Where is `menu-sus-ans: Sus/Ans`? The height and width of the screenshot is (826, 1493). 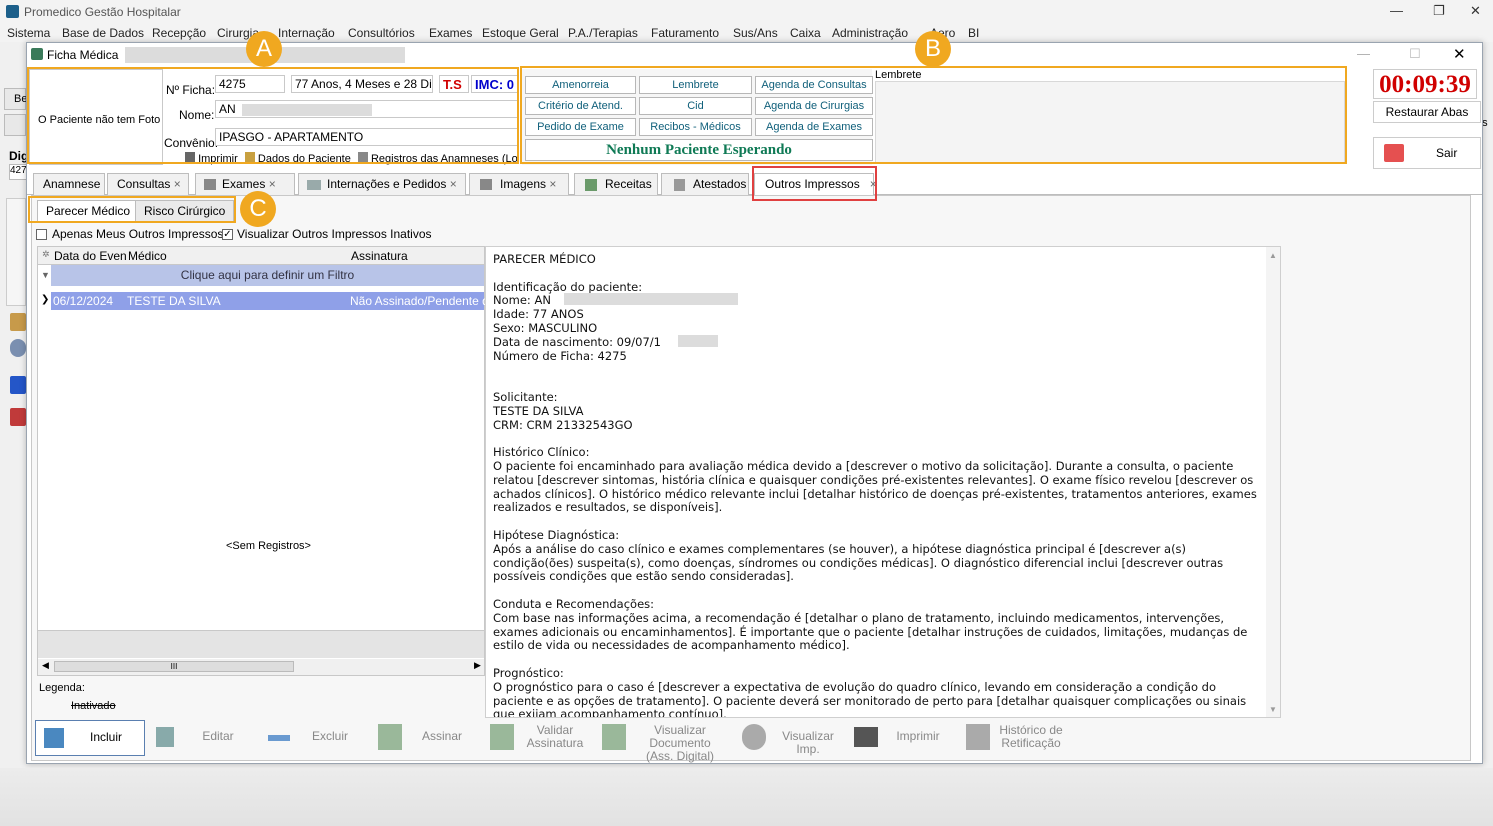
menu-sus-ans: Sus/Ans is located at coordinates (755, 33).